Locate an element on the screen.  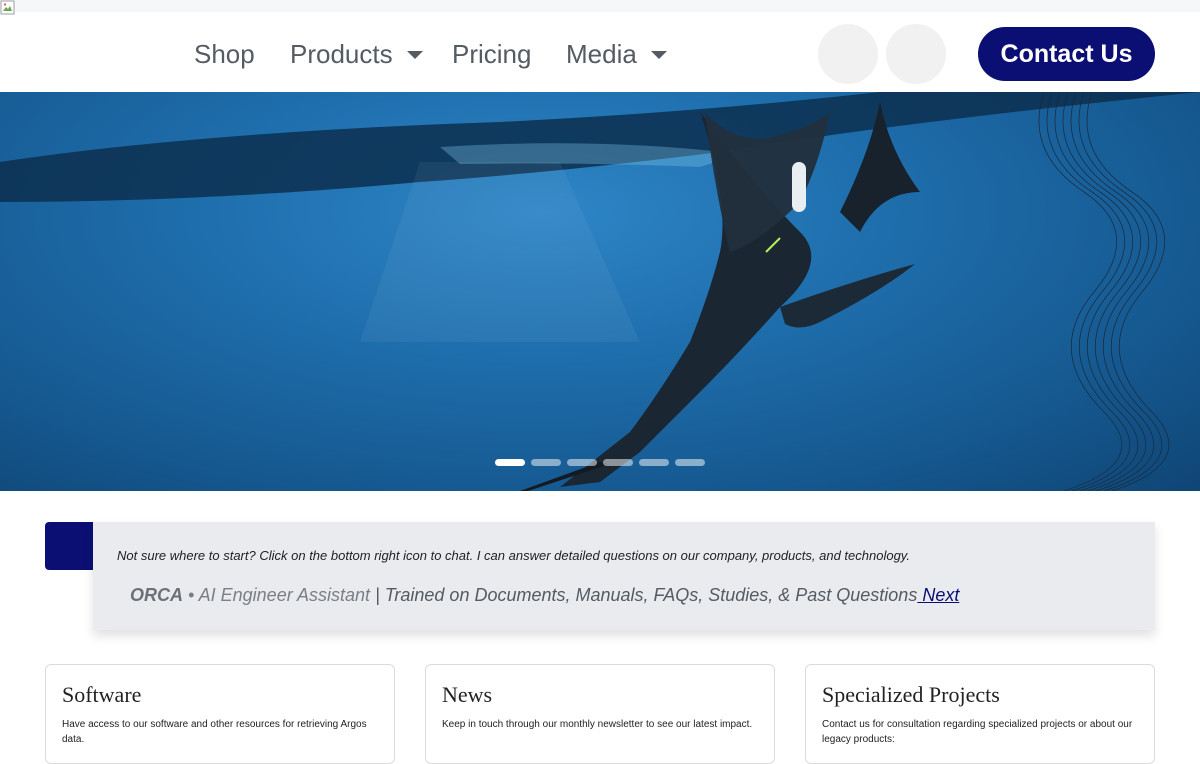
nav-products-dropdown: Products is located at coordinates (356, 54).